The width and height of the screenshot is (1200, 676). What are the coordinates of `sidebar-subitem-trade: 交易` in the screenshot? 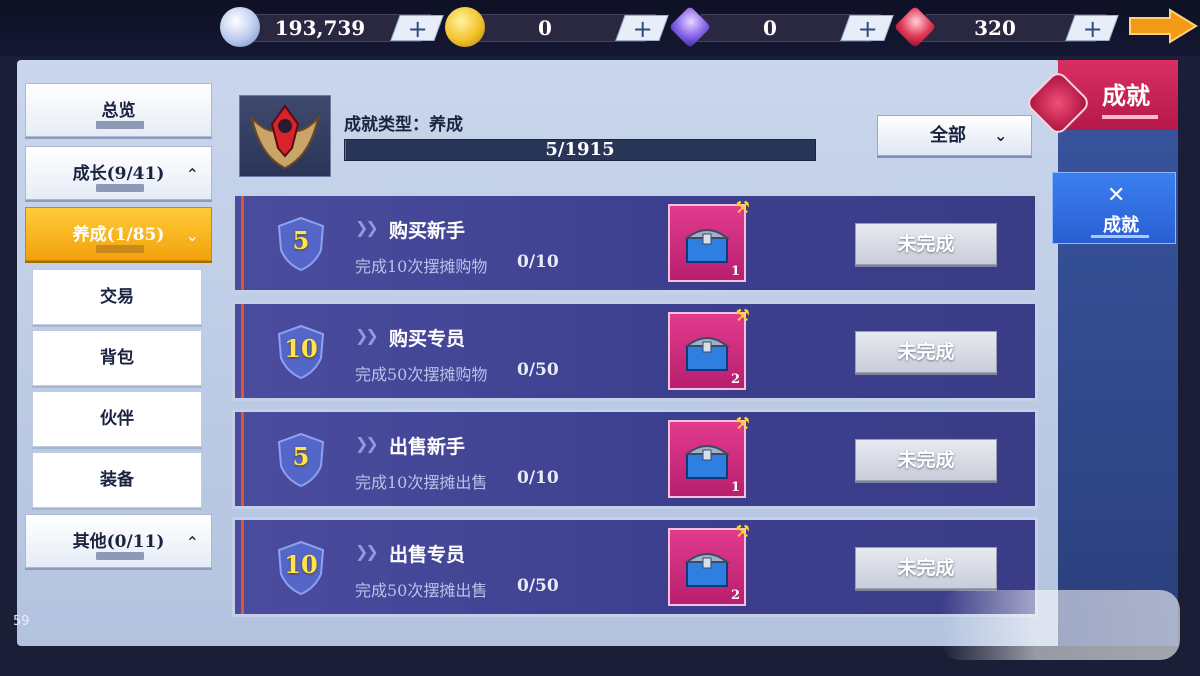 It's located at (117, 297).